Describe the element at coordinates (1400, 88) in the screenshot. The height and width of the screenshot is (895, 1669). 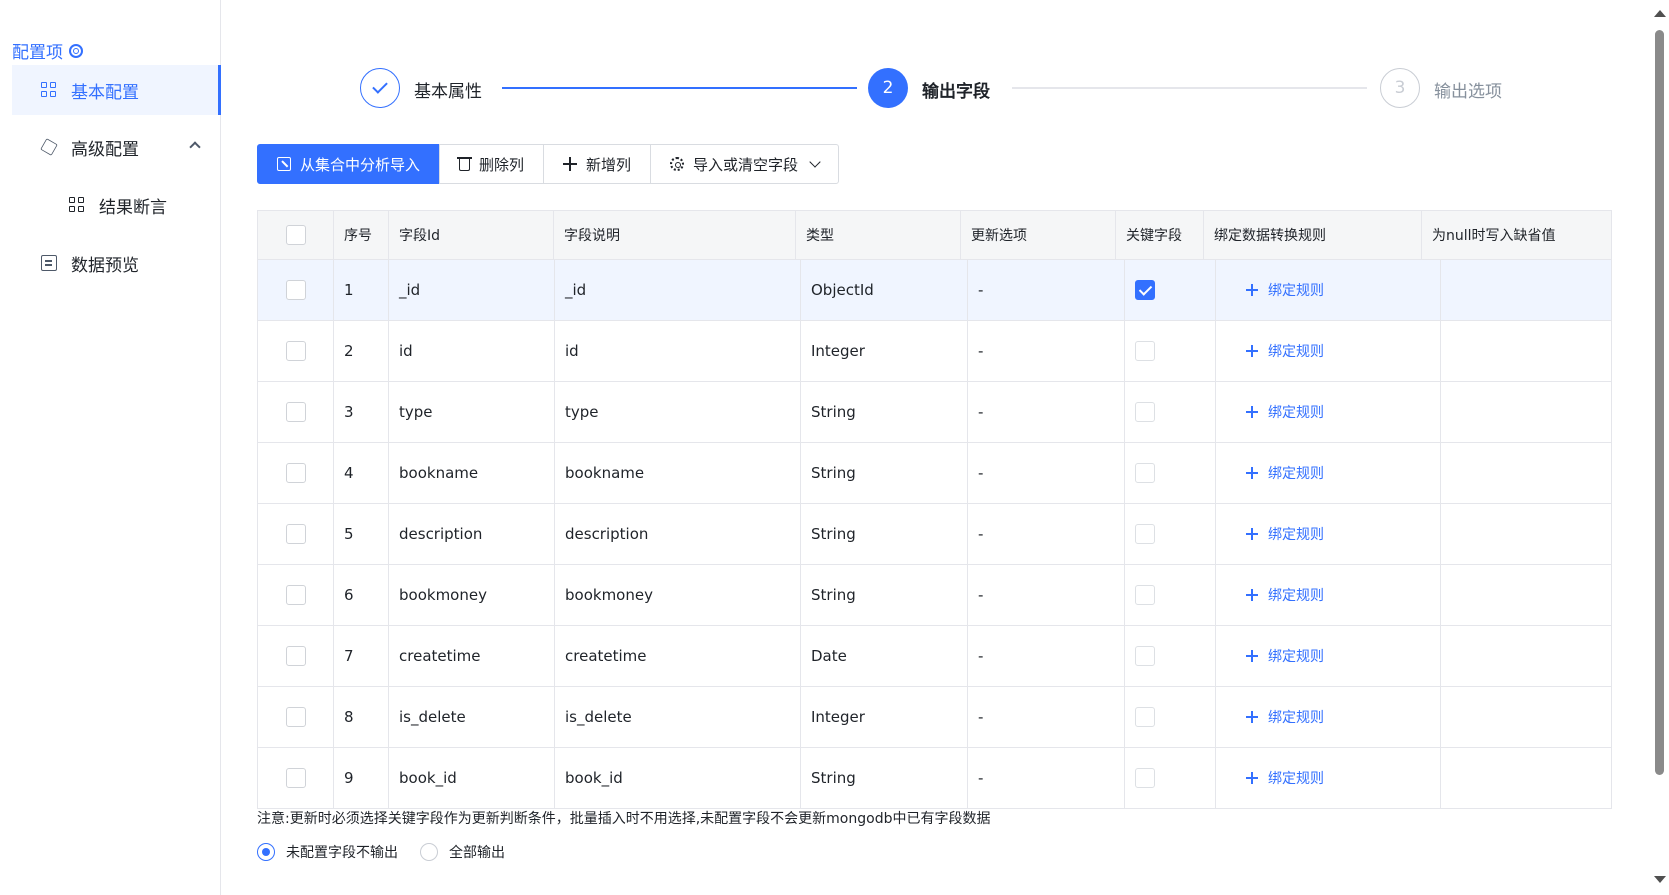
I see `step-3-pending: 3` at that location.